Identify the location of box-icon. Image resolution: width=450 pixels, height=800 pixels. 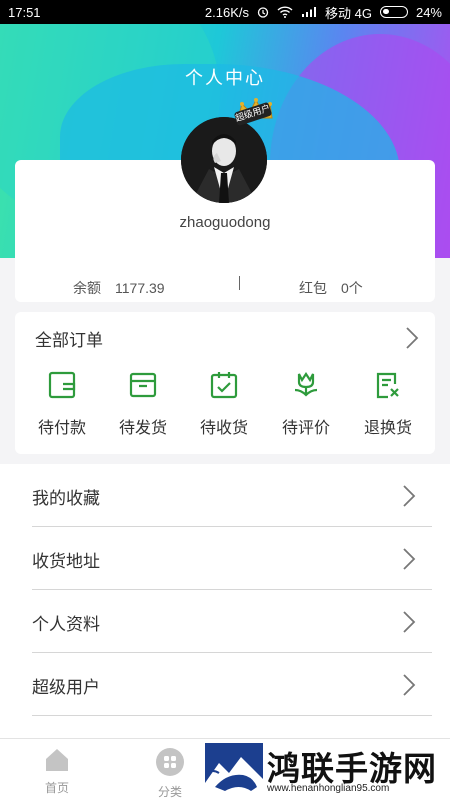
(143, 385).